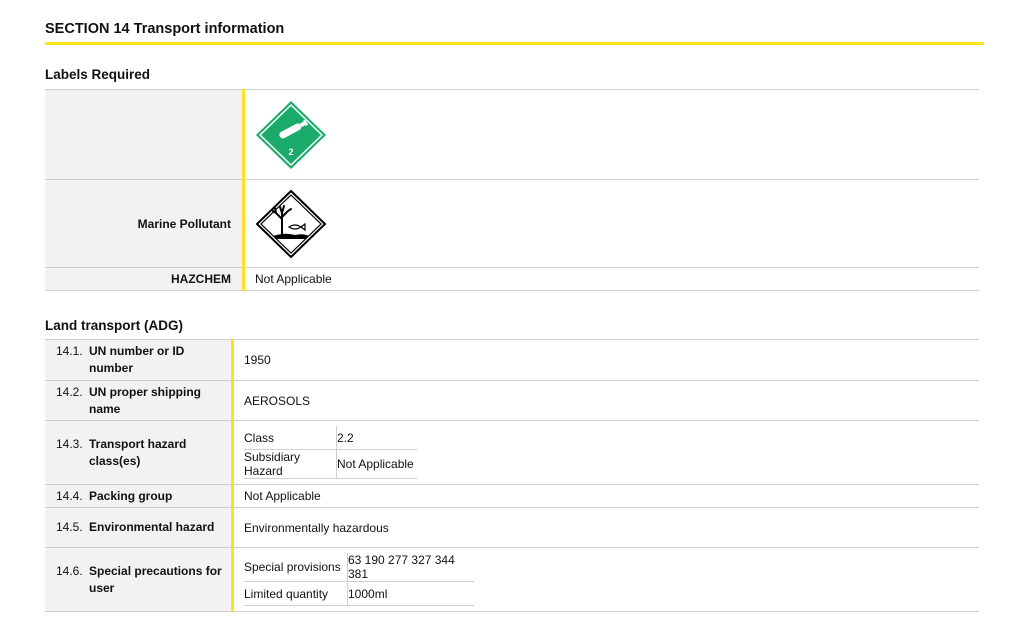  I want to click on transport-row-shipping-name: 14.2. UN proper shipping name AEROSOLS, so click(512, 400).